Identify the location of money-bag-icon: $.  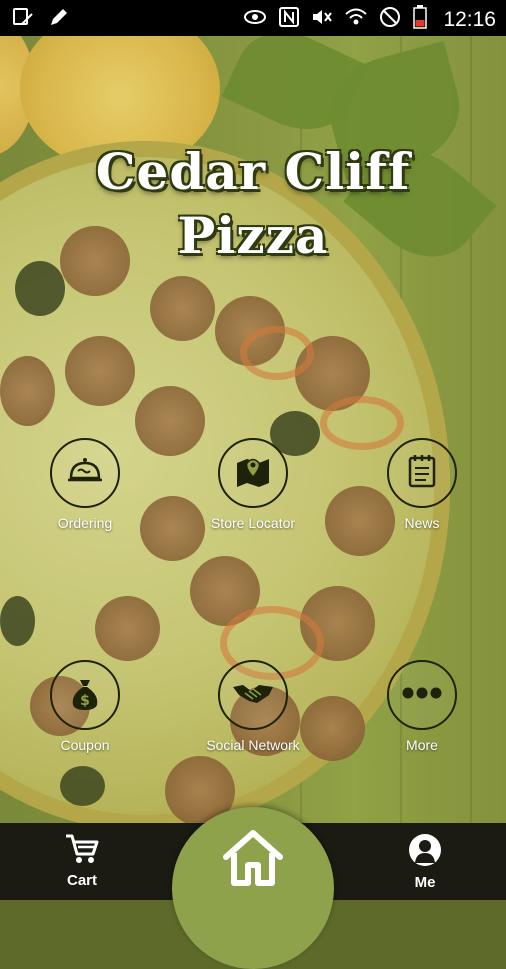
(85, 695).